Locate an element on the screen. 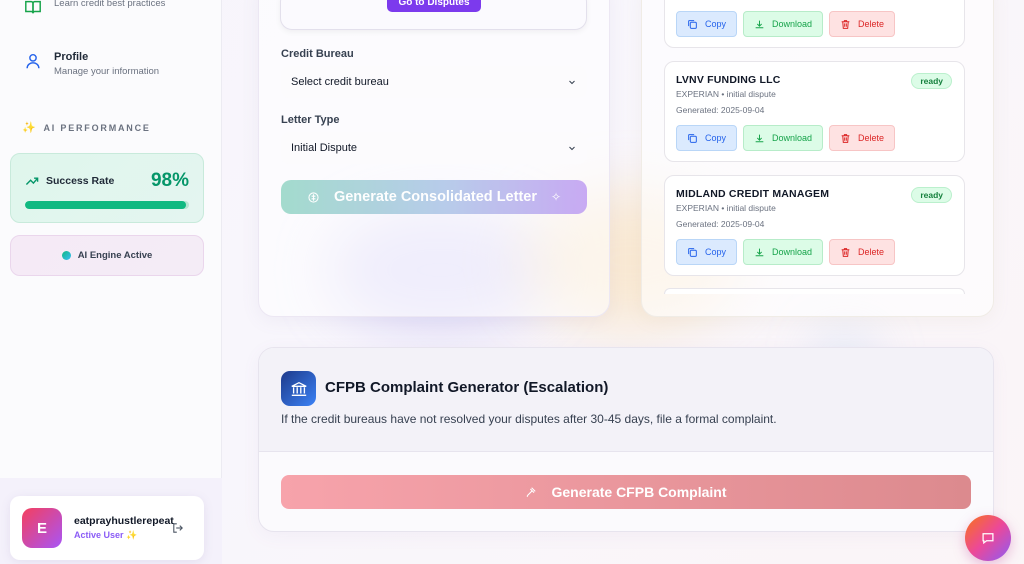 This screenshot has width=1024, height=564. ai-performance-heading: ✨ AI PERFORMANCE is located at coordinates (86, 127).